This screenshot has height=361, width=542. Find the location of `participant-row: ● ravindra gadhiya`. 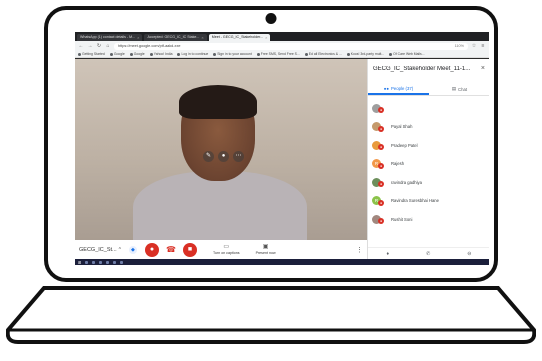

participant-row: ● ravindra gadhiya is located at coordinates (429, 182).